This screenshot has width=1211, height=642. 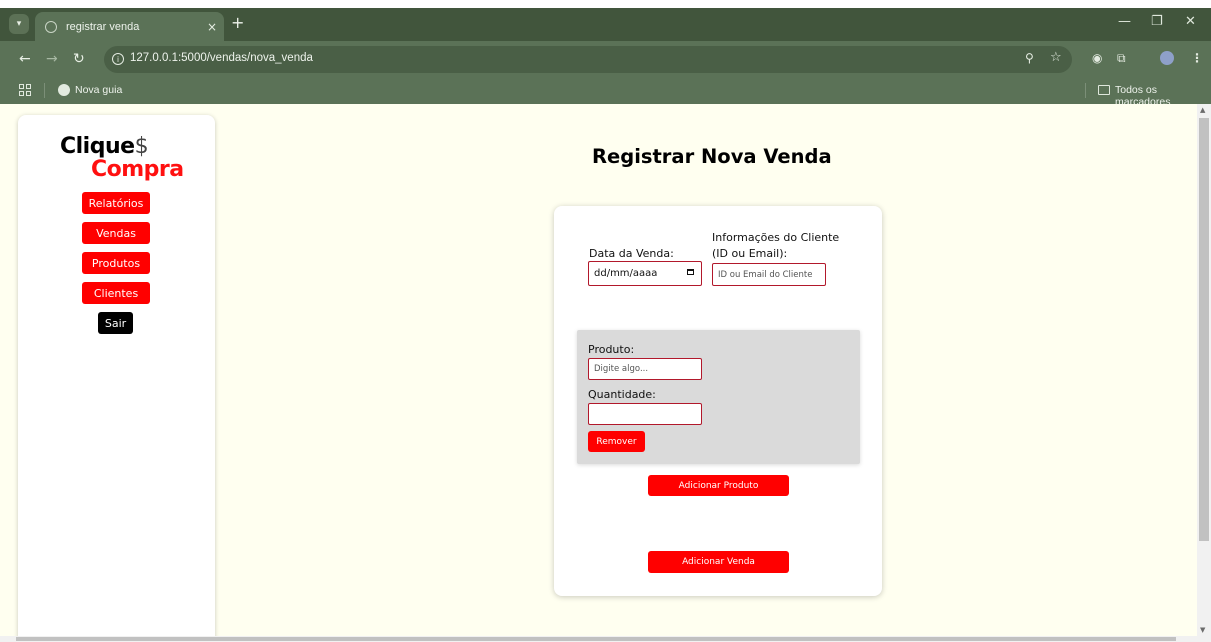 I want to click on tab-title: registrar venda, so click(x=103, y=26).